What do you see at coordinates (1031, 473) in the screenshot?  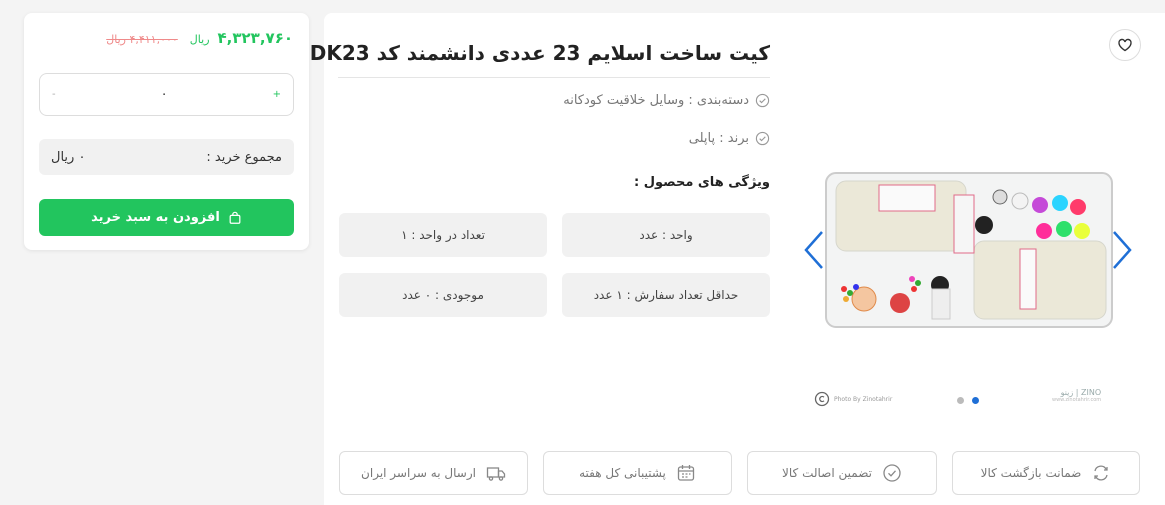 I see `guarantee-return-label: ضمانت بازگشت کالا` at bounding box center [1031, 473].